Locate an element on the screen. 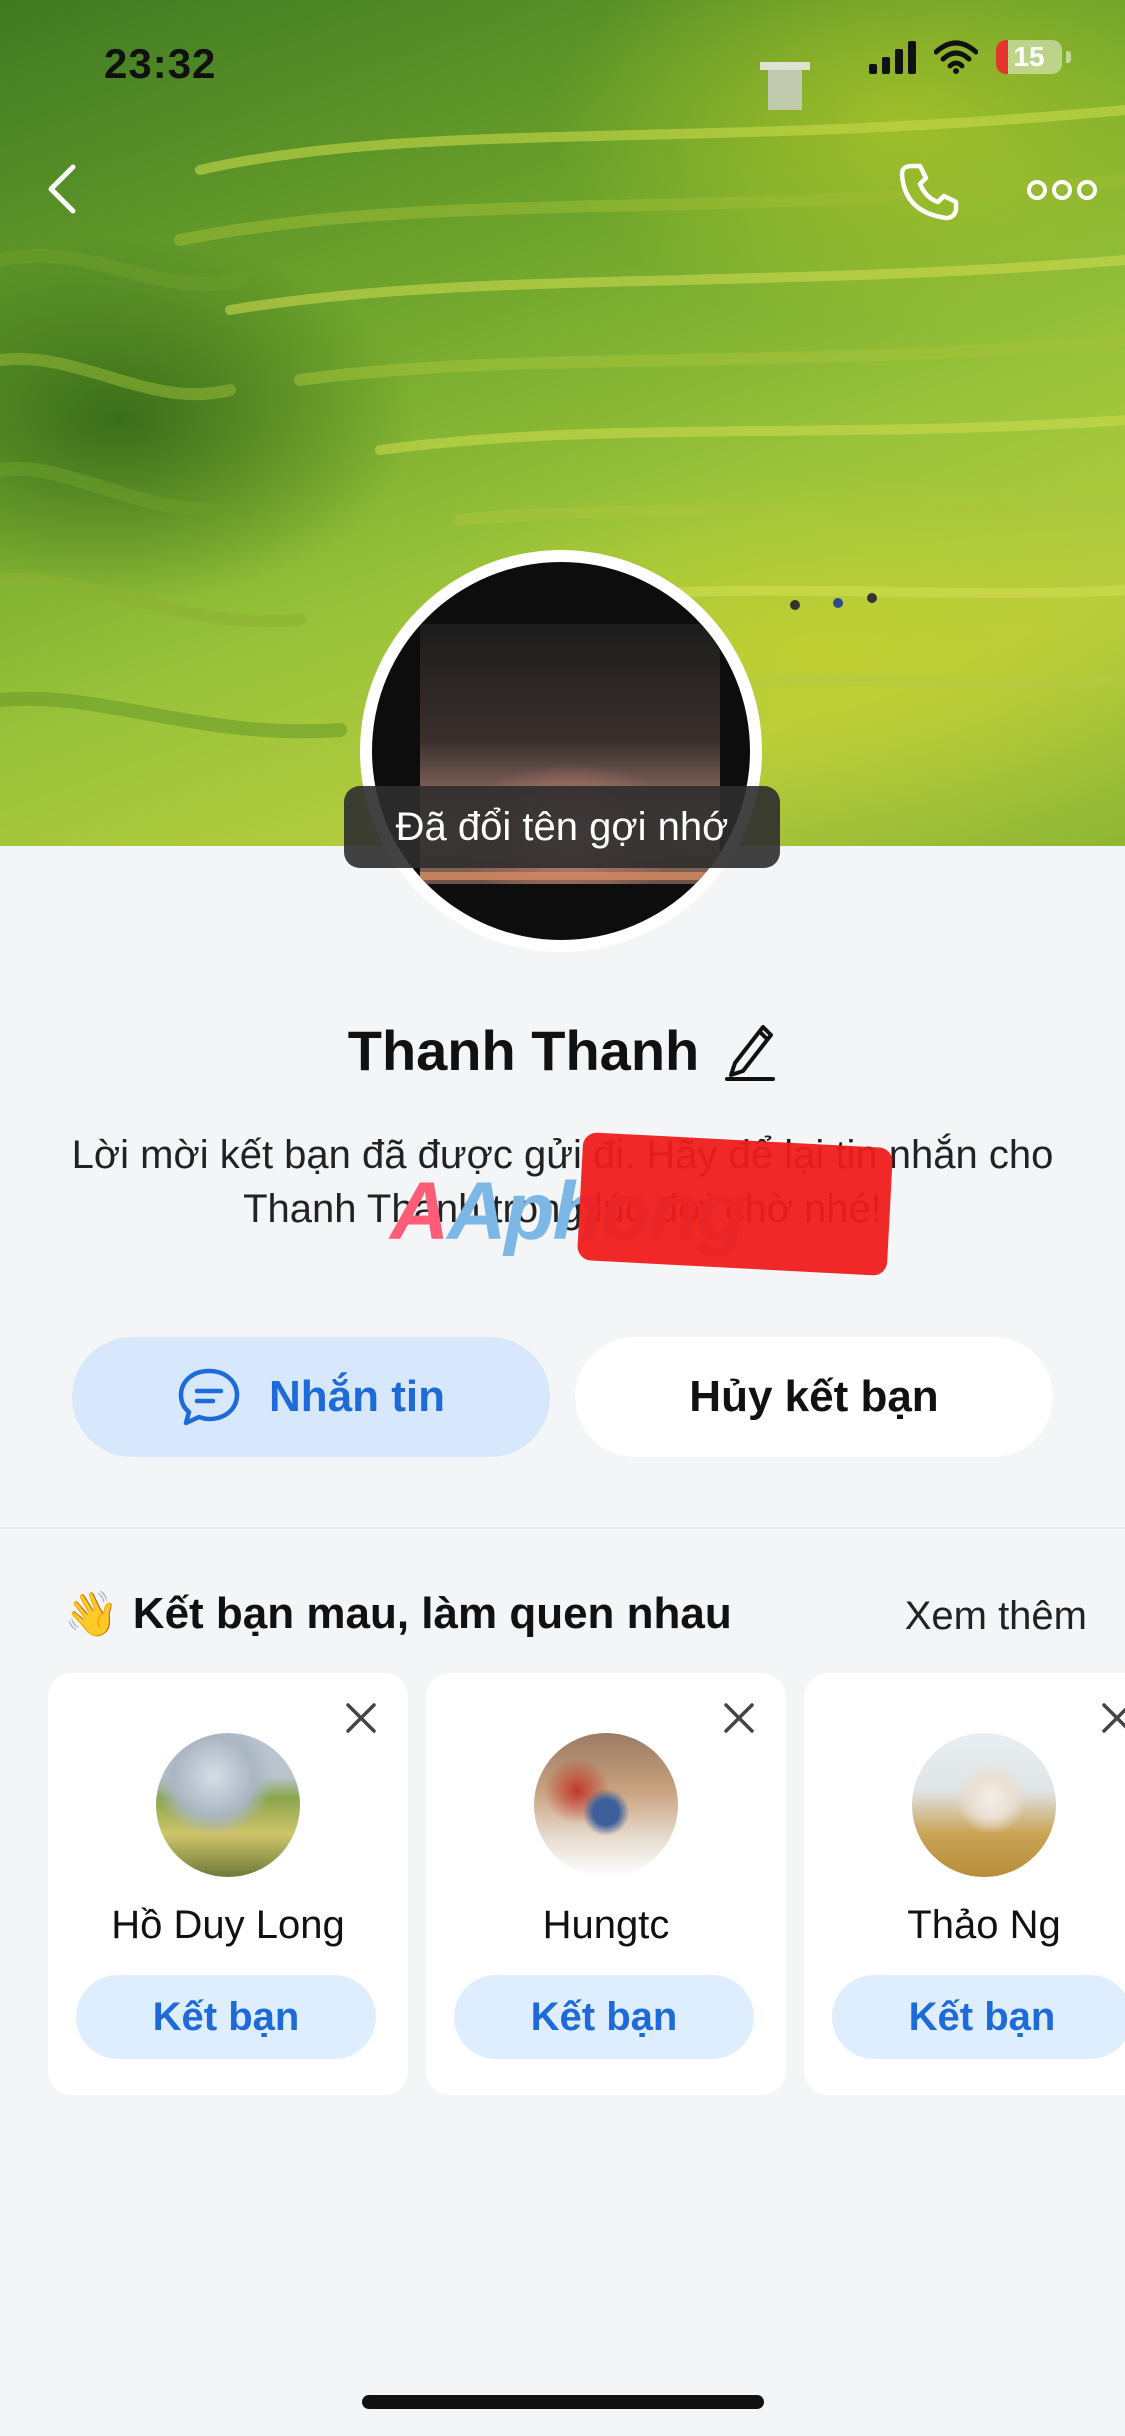 This screenshot has width=1125, height=2436. back-icon is located at coordinates (62, 189).